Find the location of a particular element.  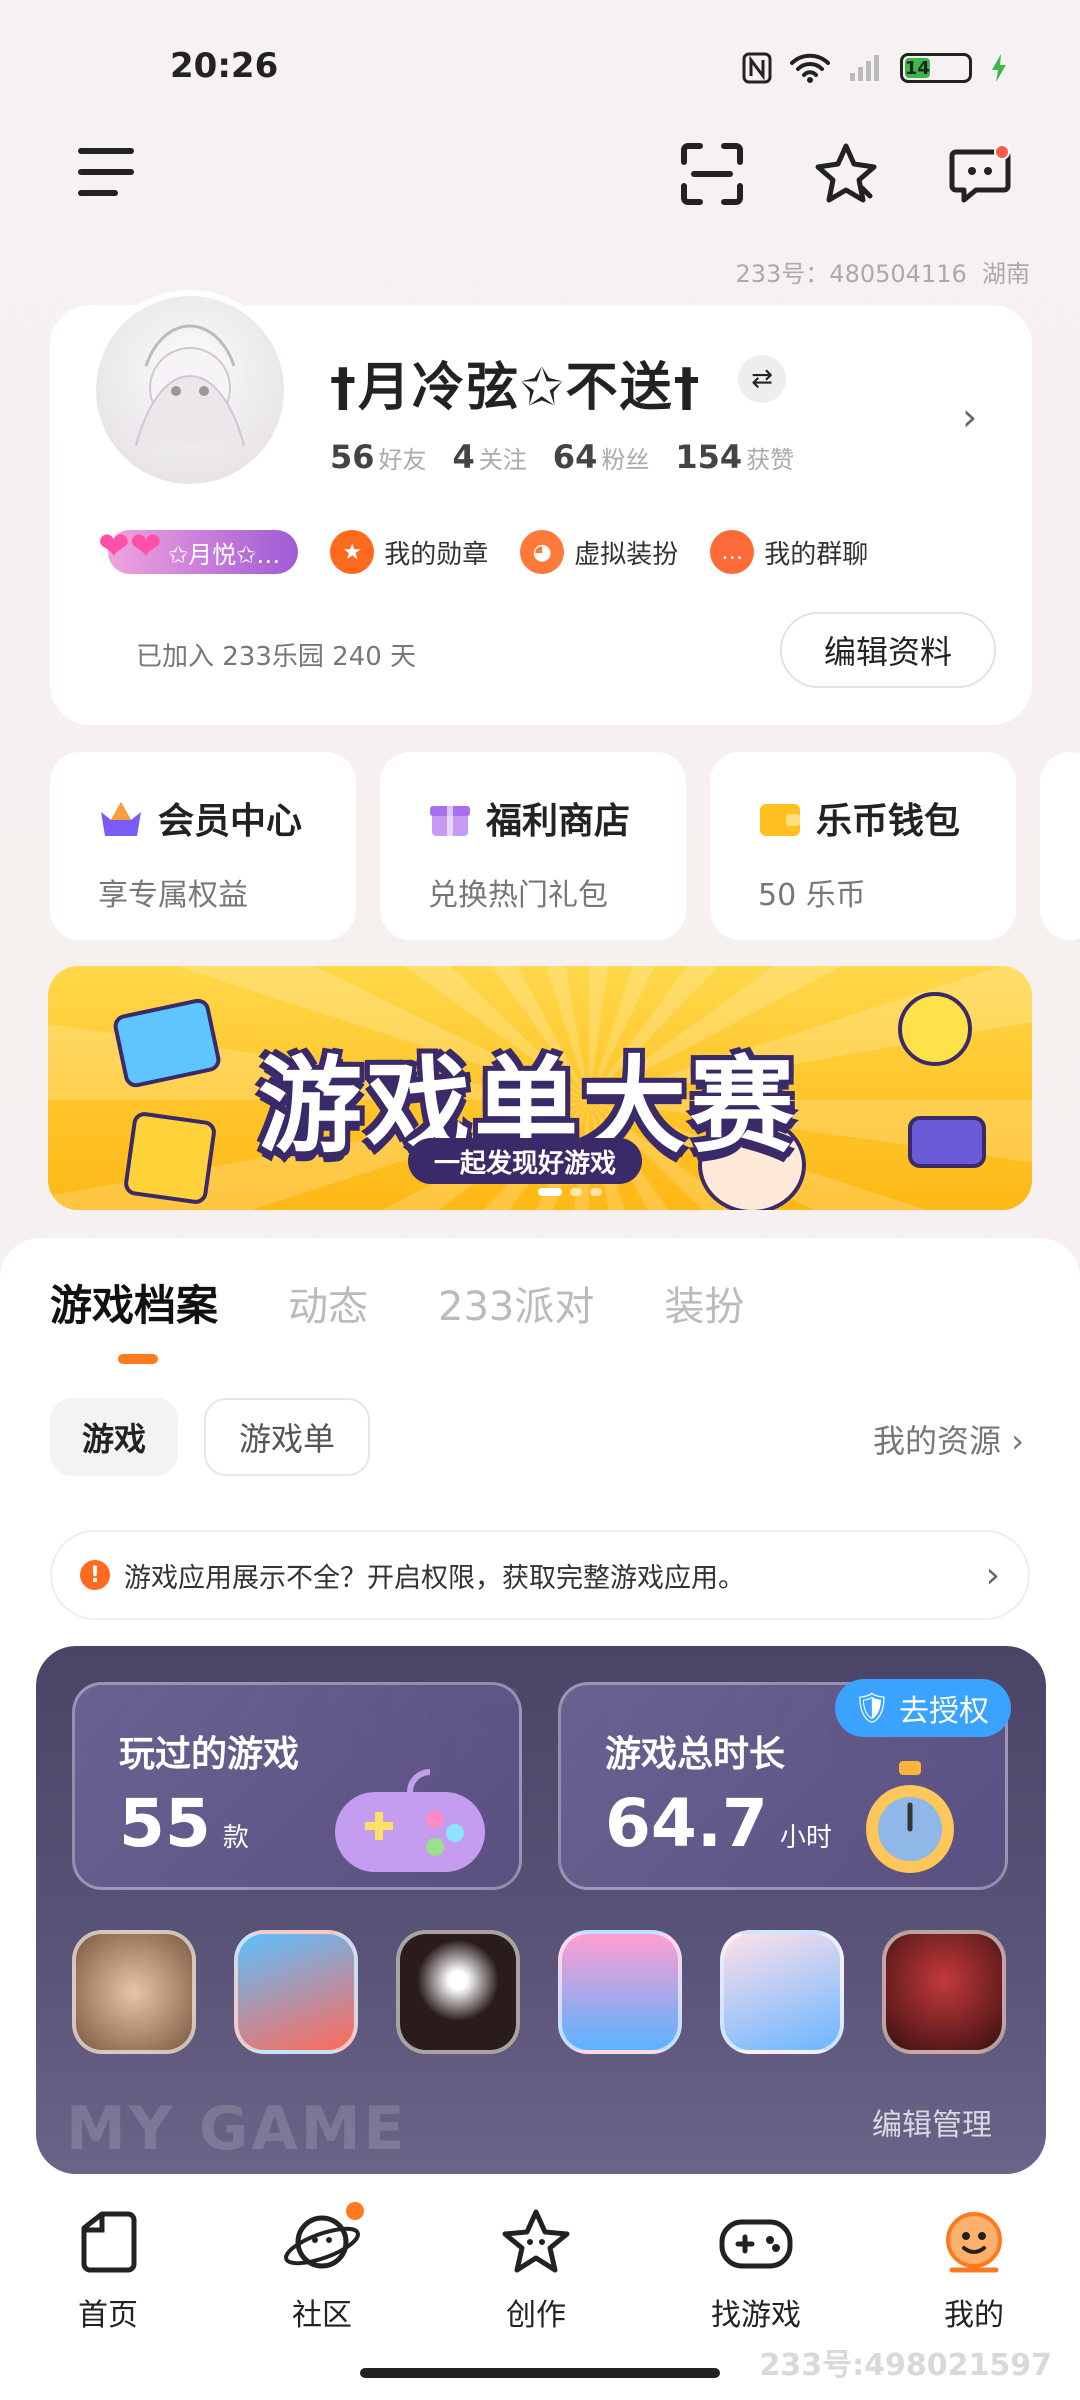

user-region: 湖南 is located at coordinates (1006, 274).